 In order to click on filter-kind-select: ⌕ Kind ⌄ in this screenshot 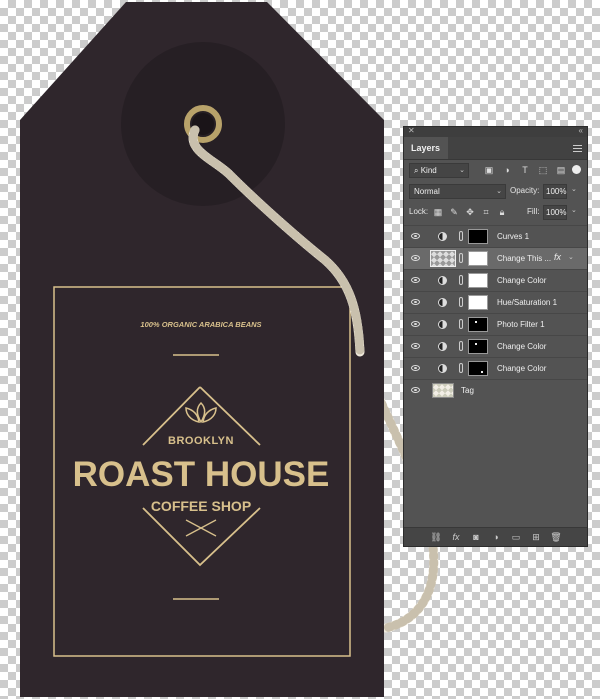, I will do `click(439, 170)`.